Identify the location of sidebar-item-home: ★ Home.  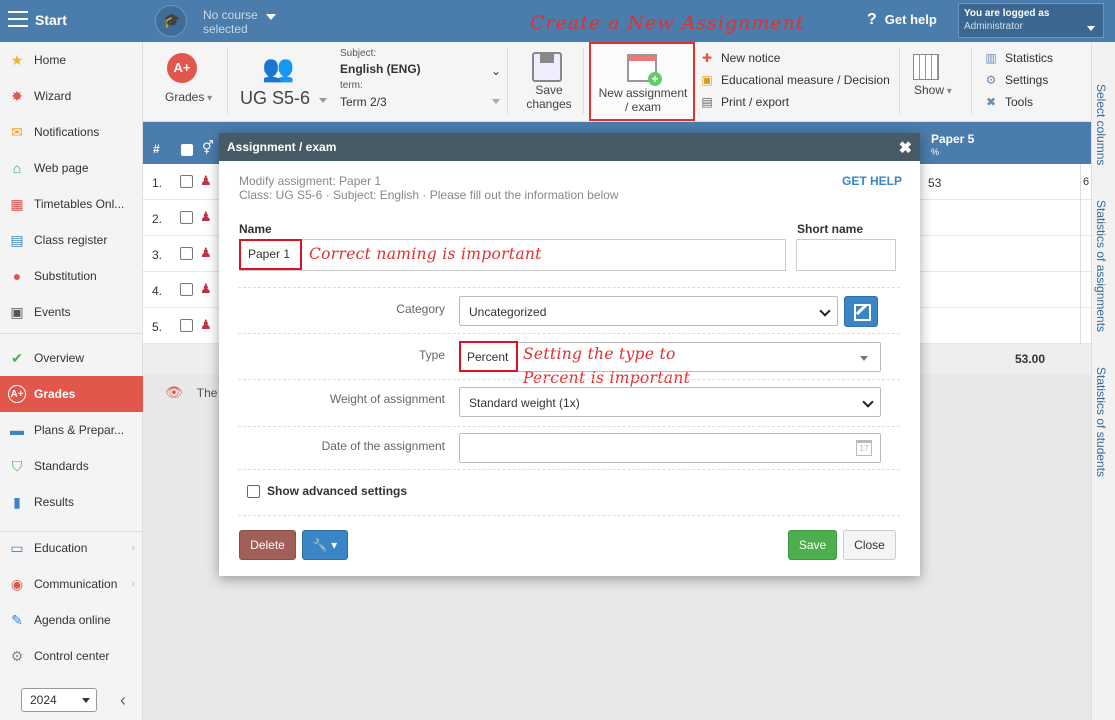
(71, 60).